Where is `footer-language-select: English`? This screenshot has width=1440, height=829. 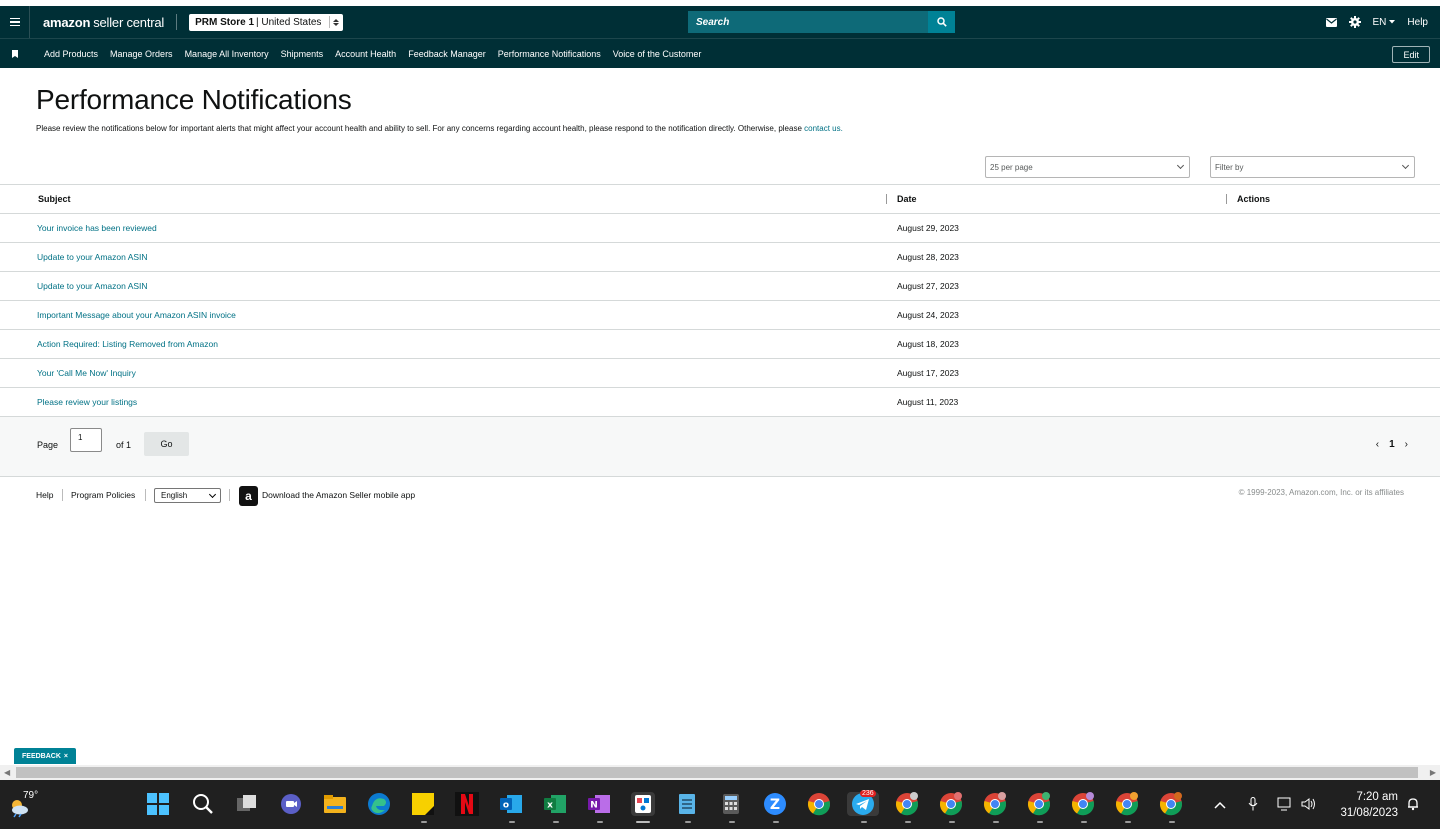
footer-language-select: English is located at coordinates (187, 495).